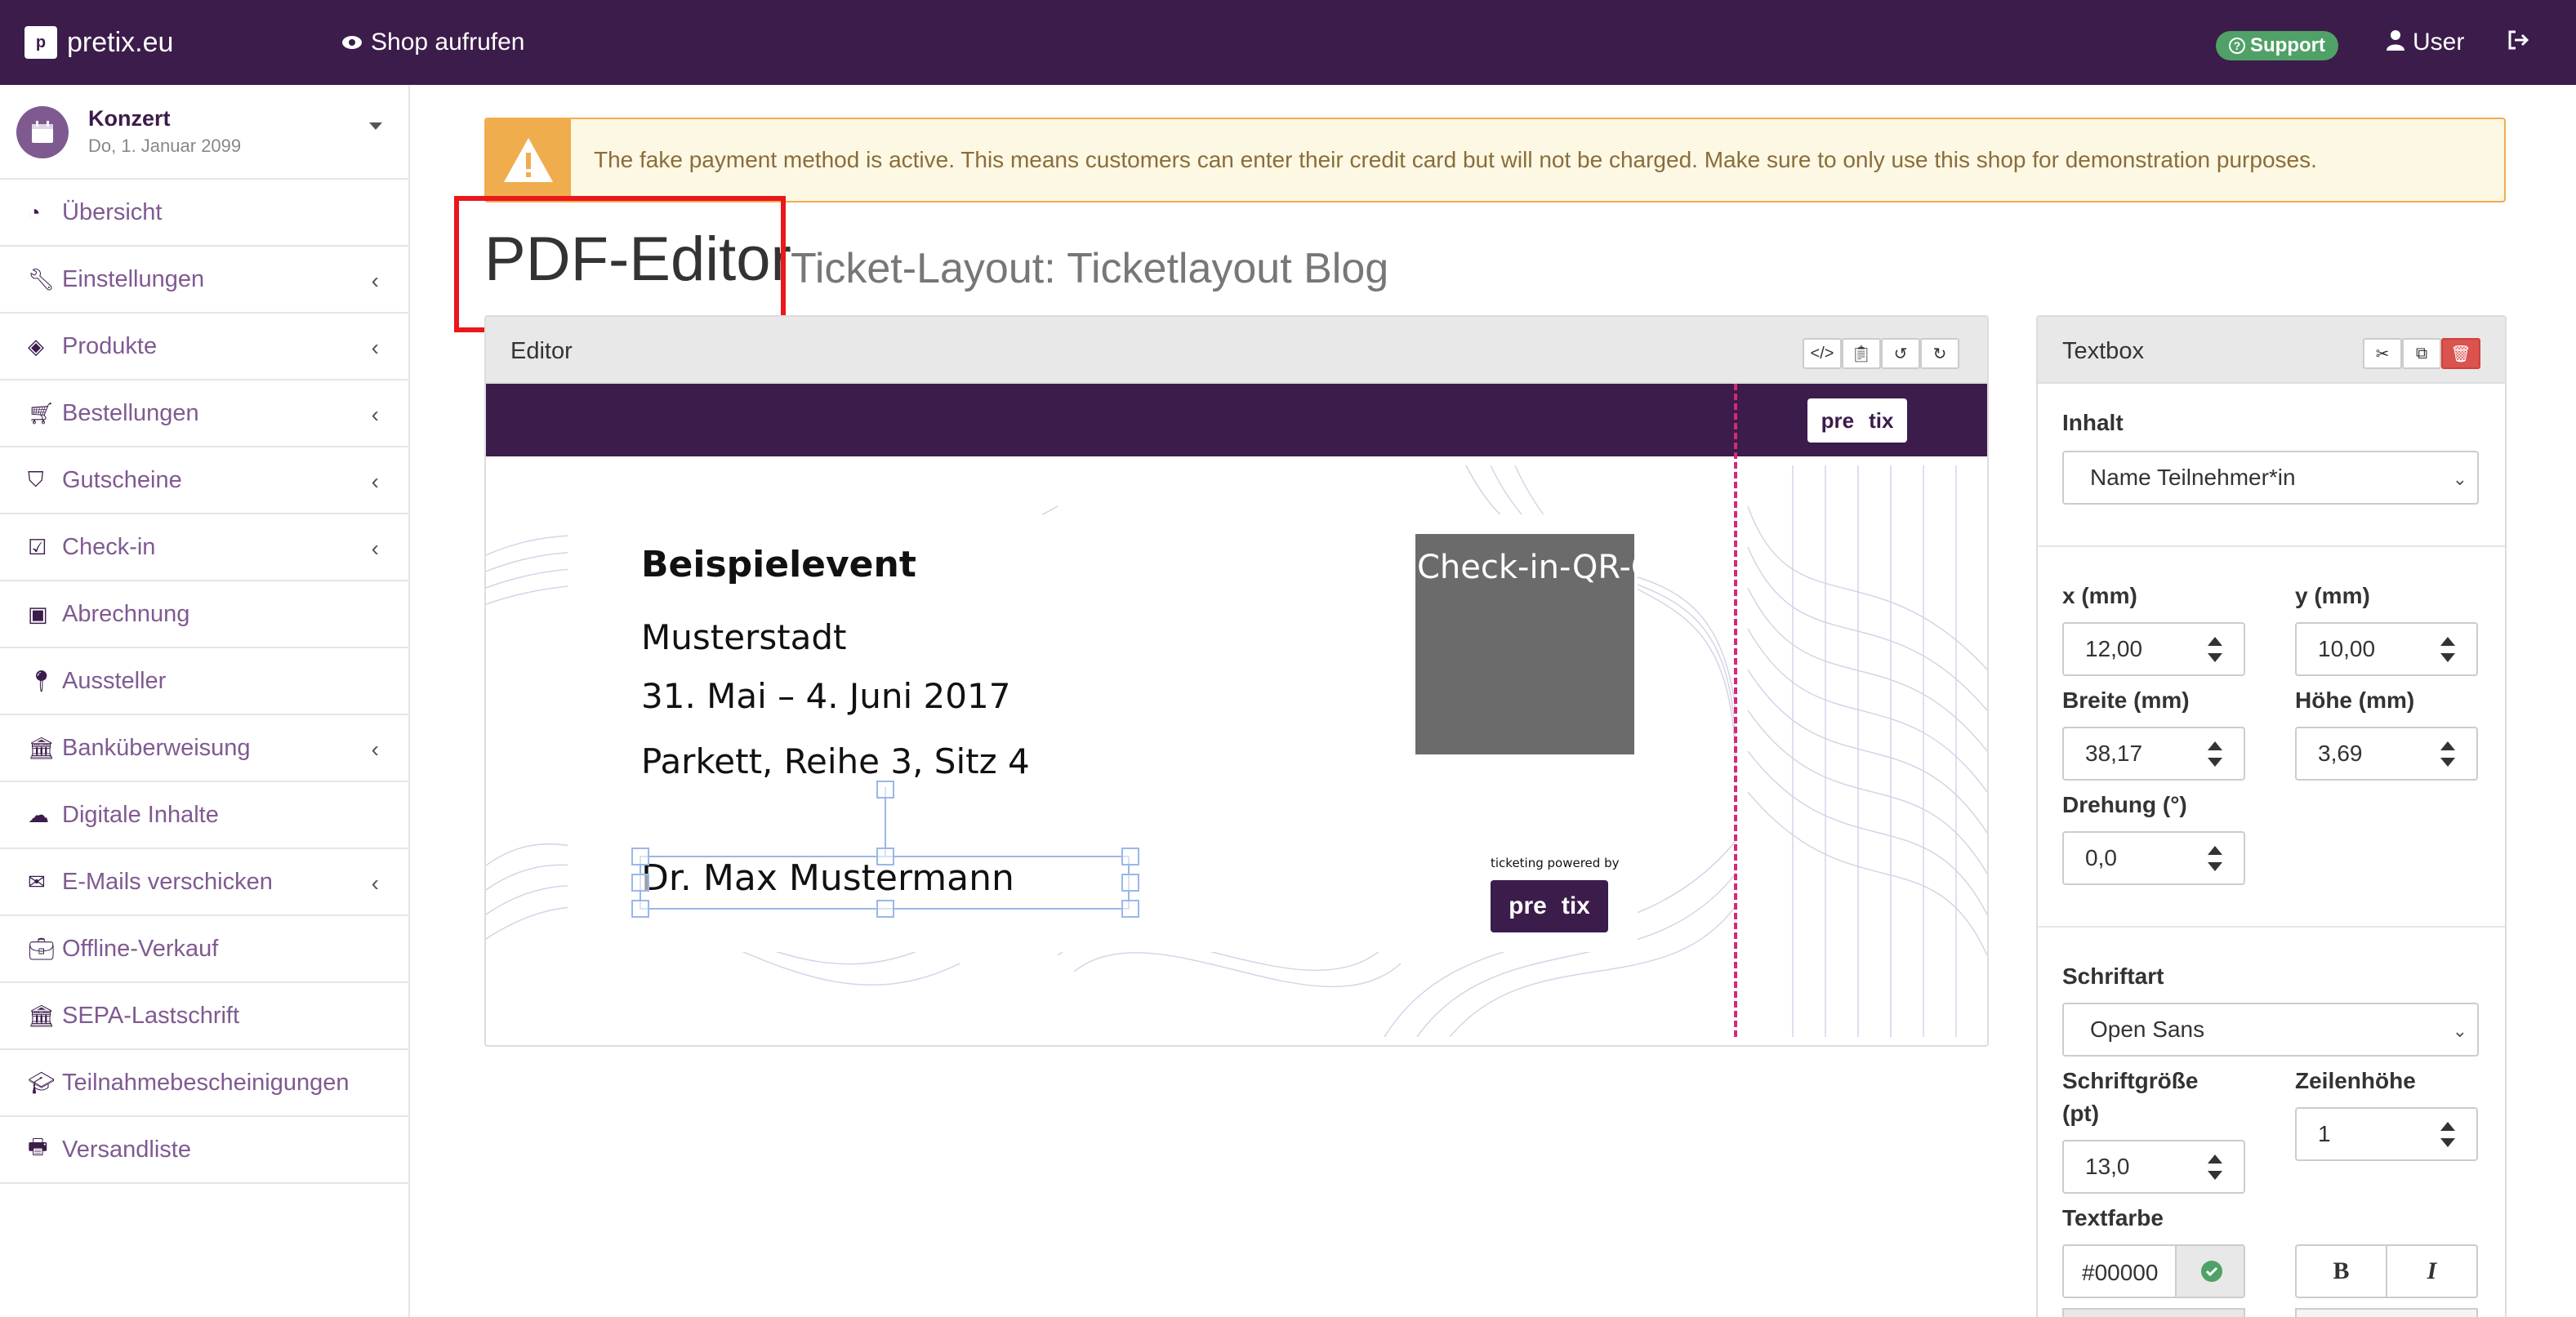 The height and width of the screenshot is (1317, 2576). I want to click on qr-code-placeholder: Check-in-QR-C, so click(1524, 644).